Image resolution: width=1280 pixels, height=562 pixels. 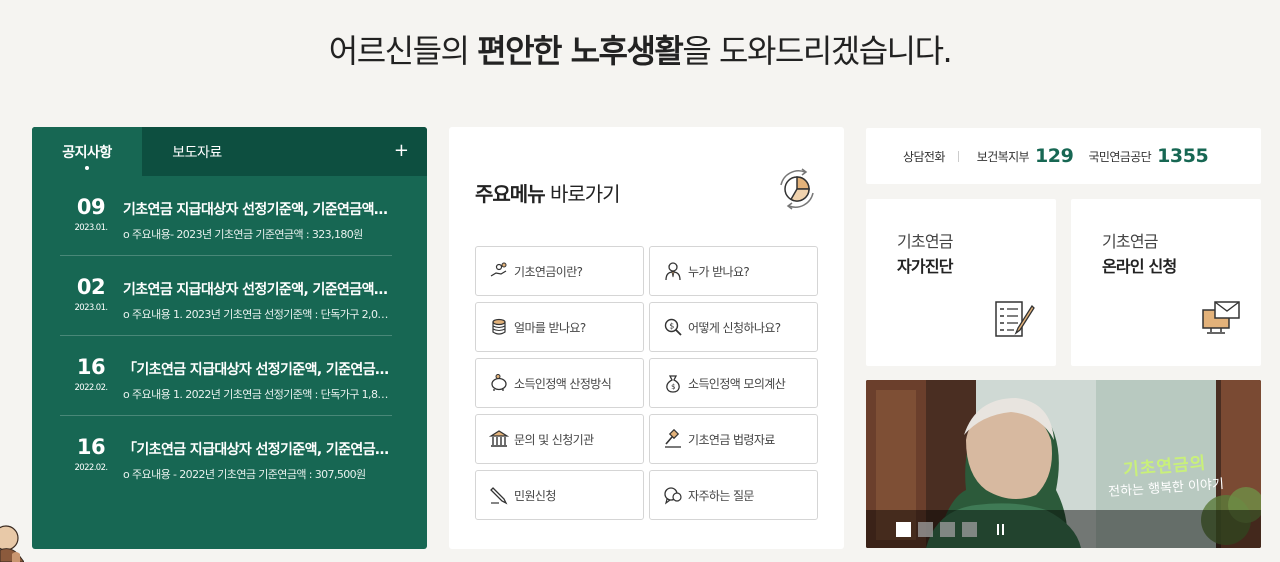 What do you see at coordinates (87, 151) in the screenshot?
I see `tab-notices: 공지사항` at bounding box center [87, 151].